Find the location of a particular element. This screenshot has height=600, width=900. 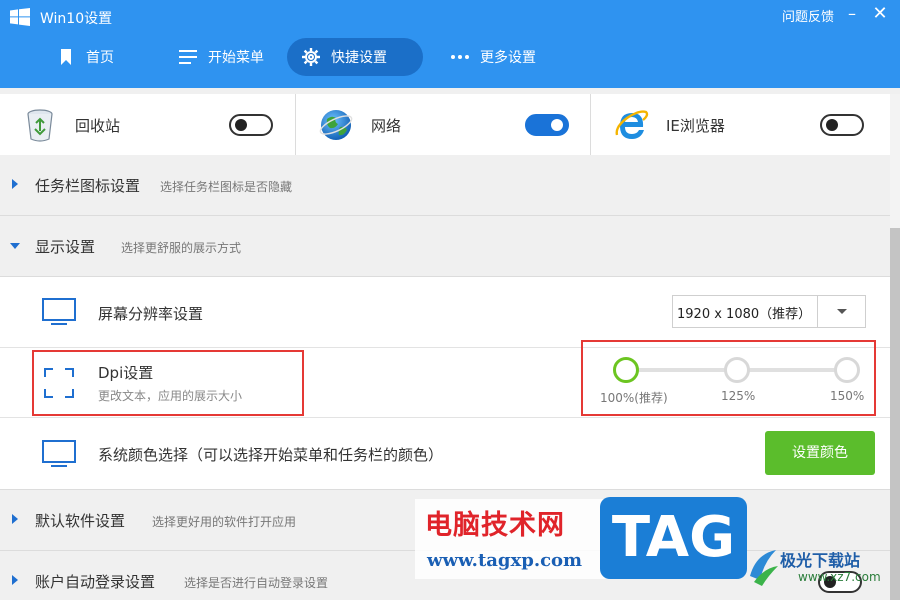

section-desc: 选择更舒服的展示方式 is located at coordinates (181, 248).